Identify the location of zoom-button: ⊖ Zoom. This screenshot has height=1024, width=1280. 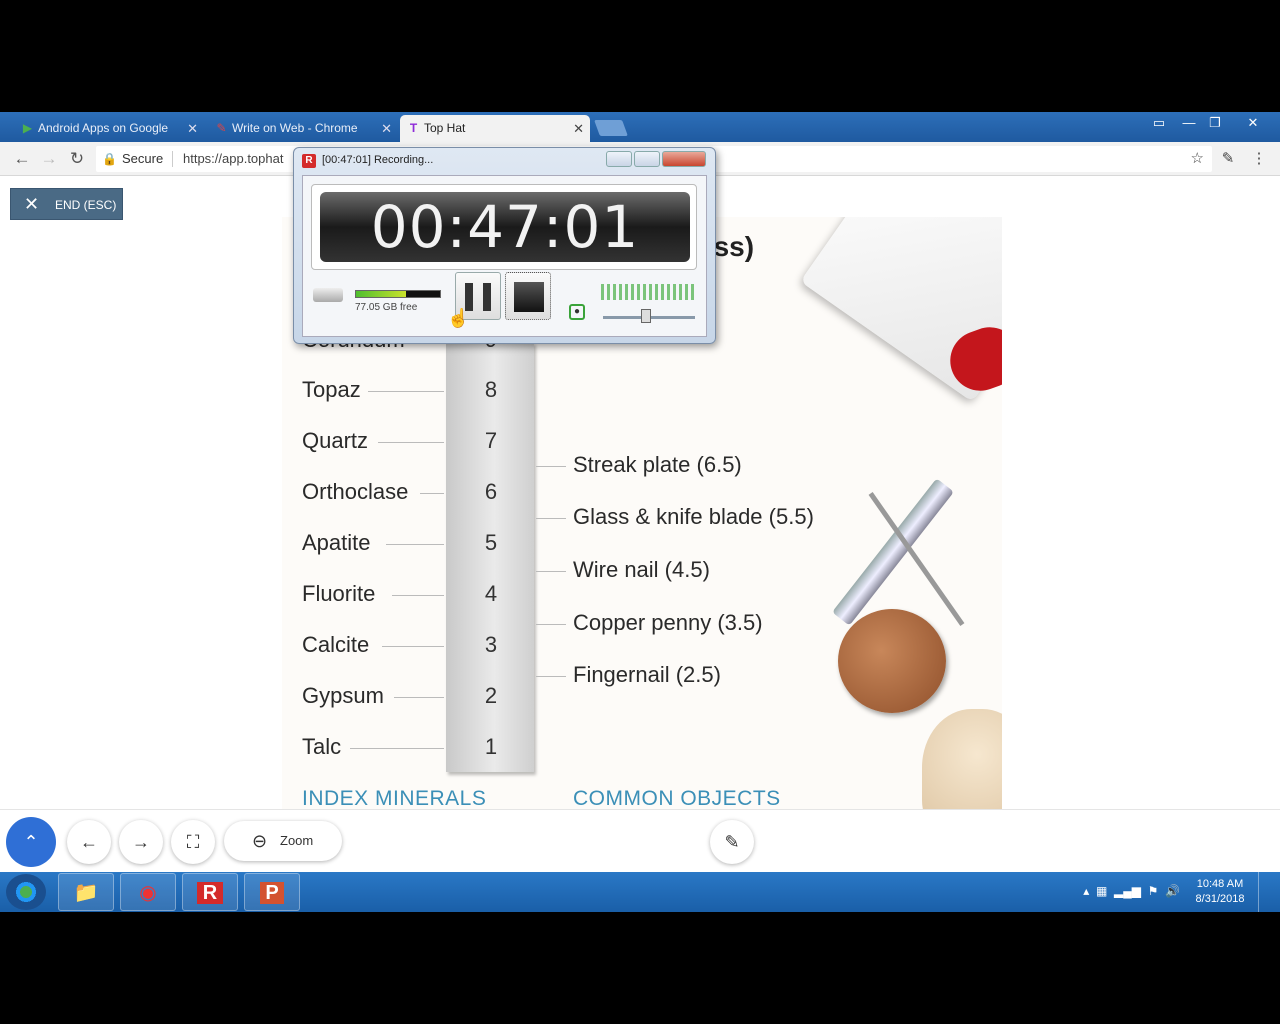
(283, 841).